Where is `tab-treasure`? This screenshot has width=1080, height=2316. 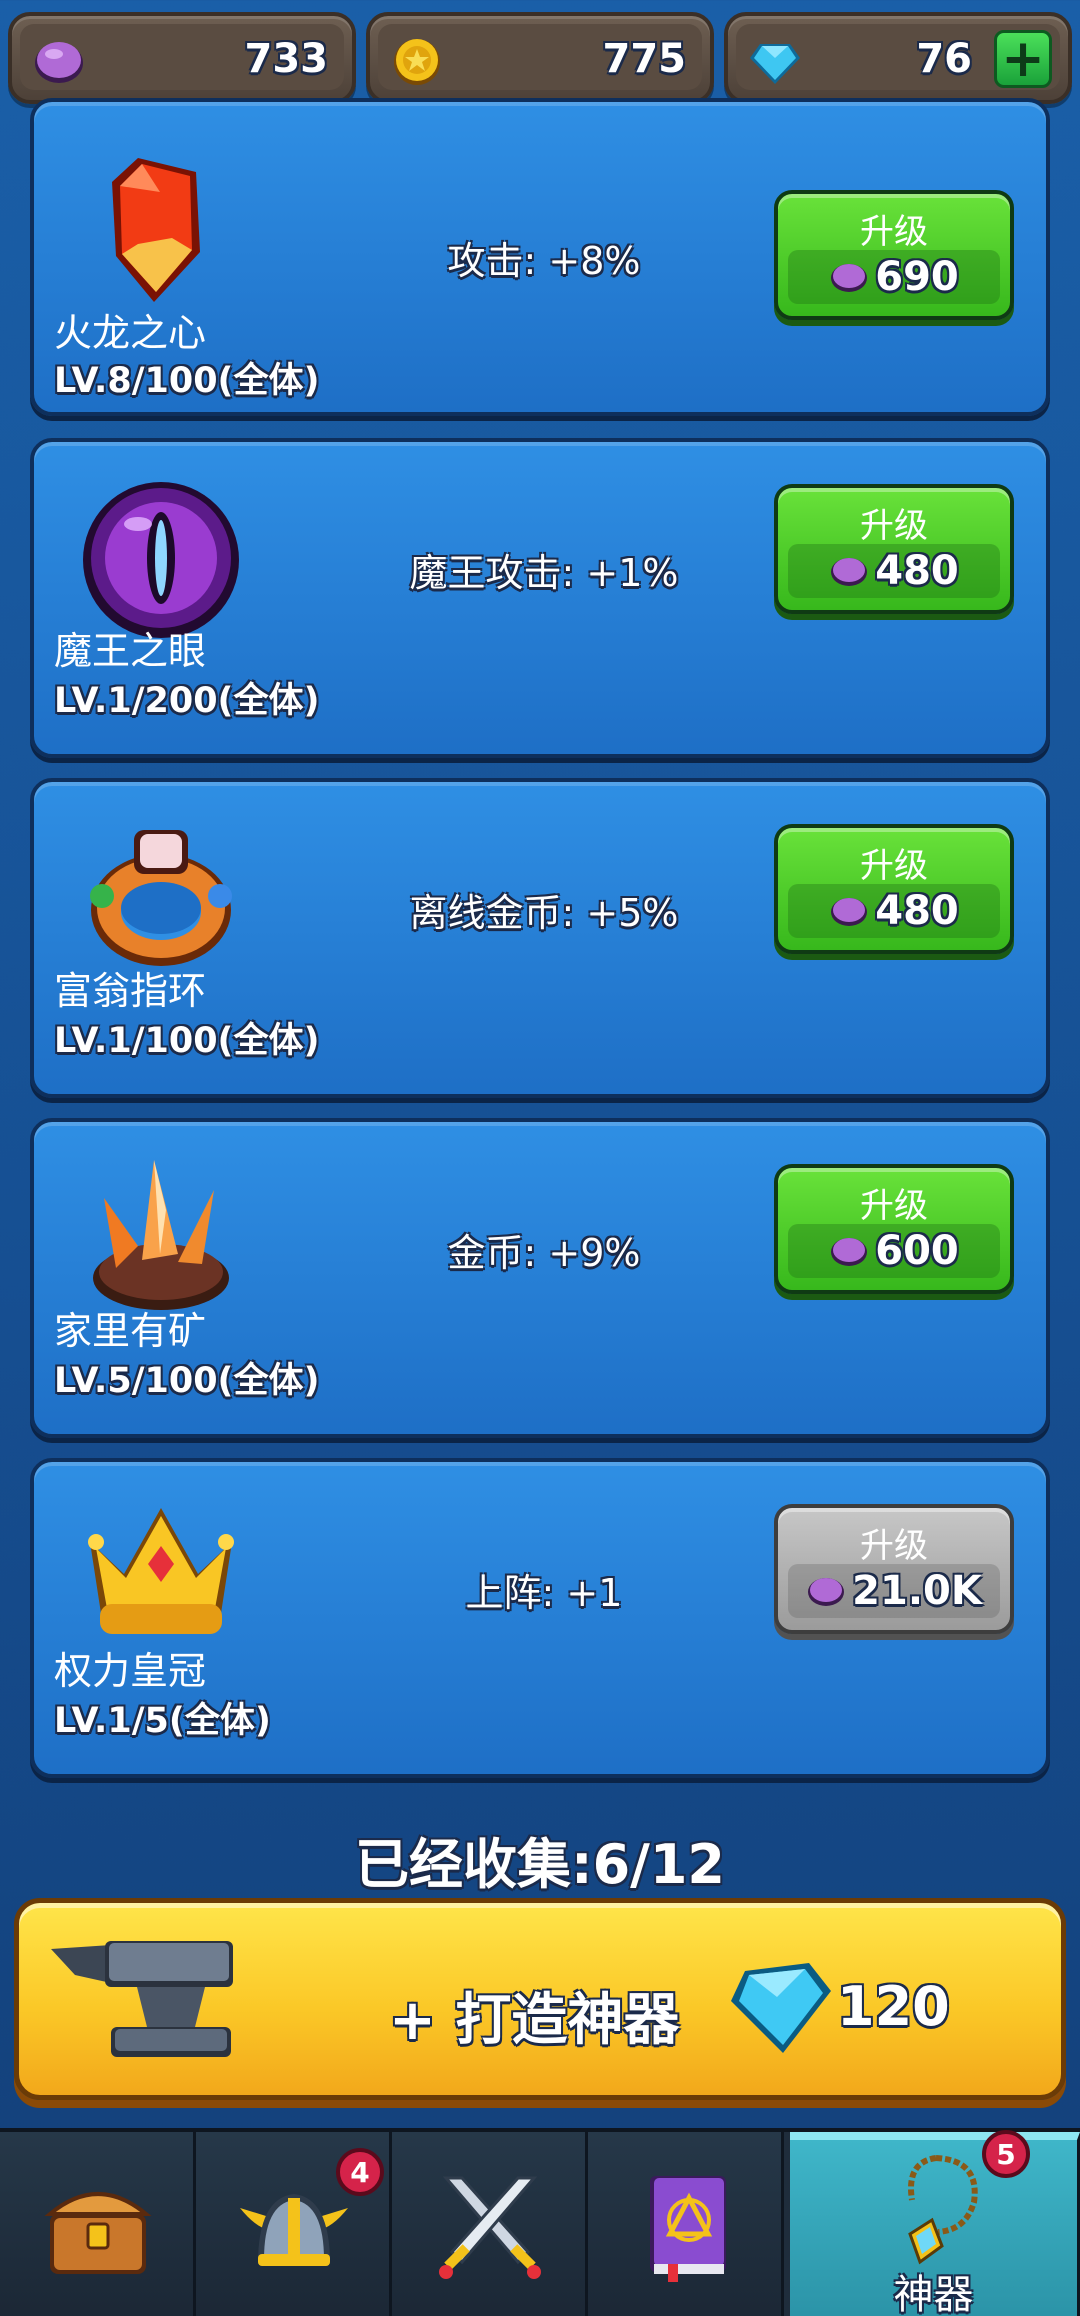 tab-treasure is located at coordinates (98, 2224).